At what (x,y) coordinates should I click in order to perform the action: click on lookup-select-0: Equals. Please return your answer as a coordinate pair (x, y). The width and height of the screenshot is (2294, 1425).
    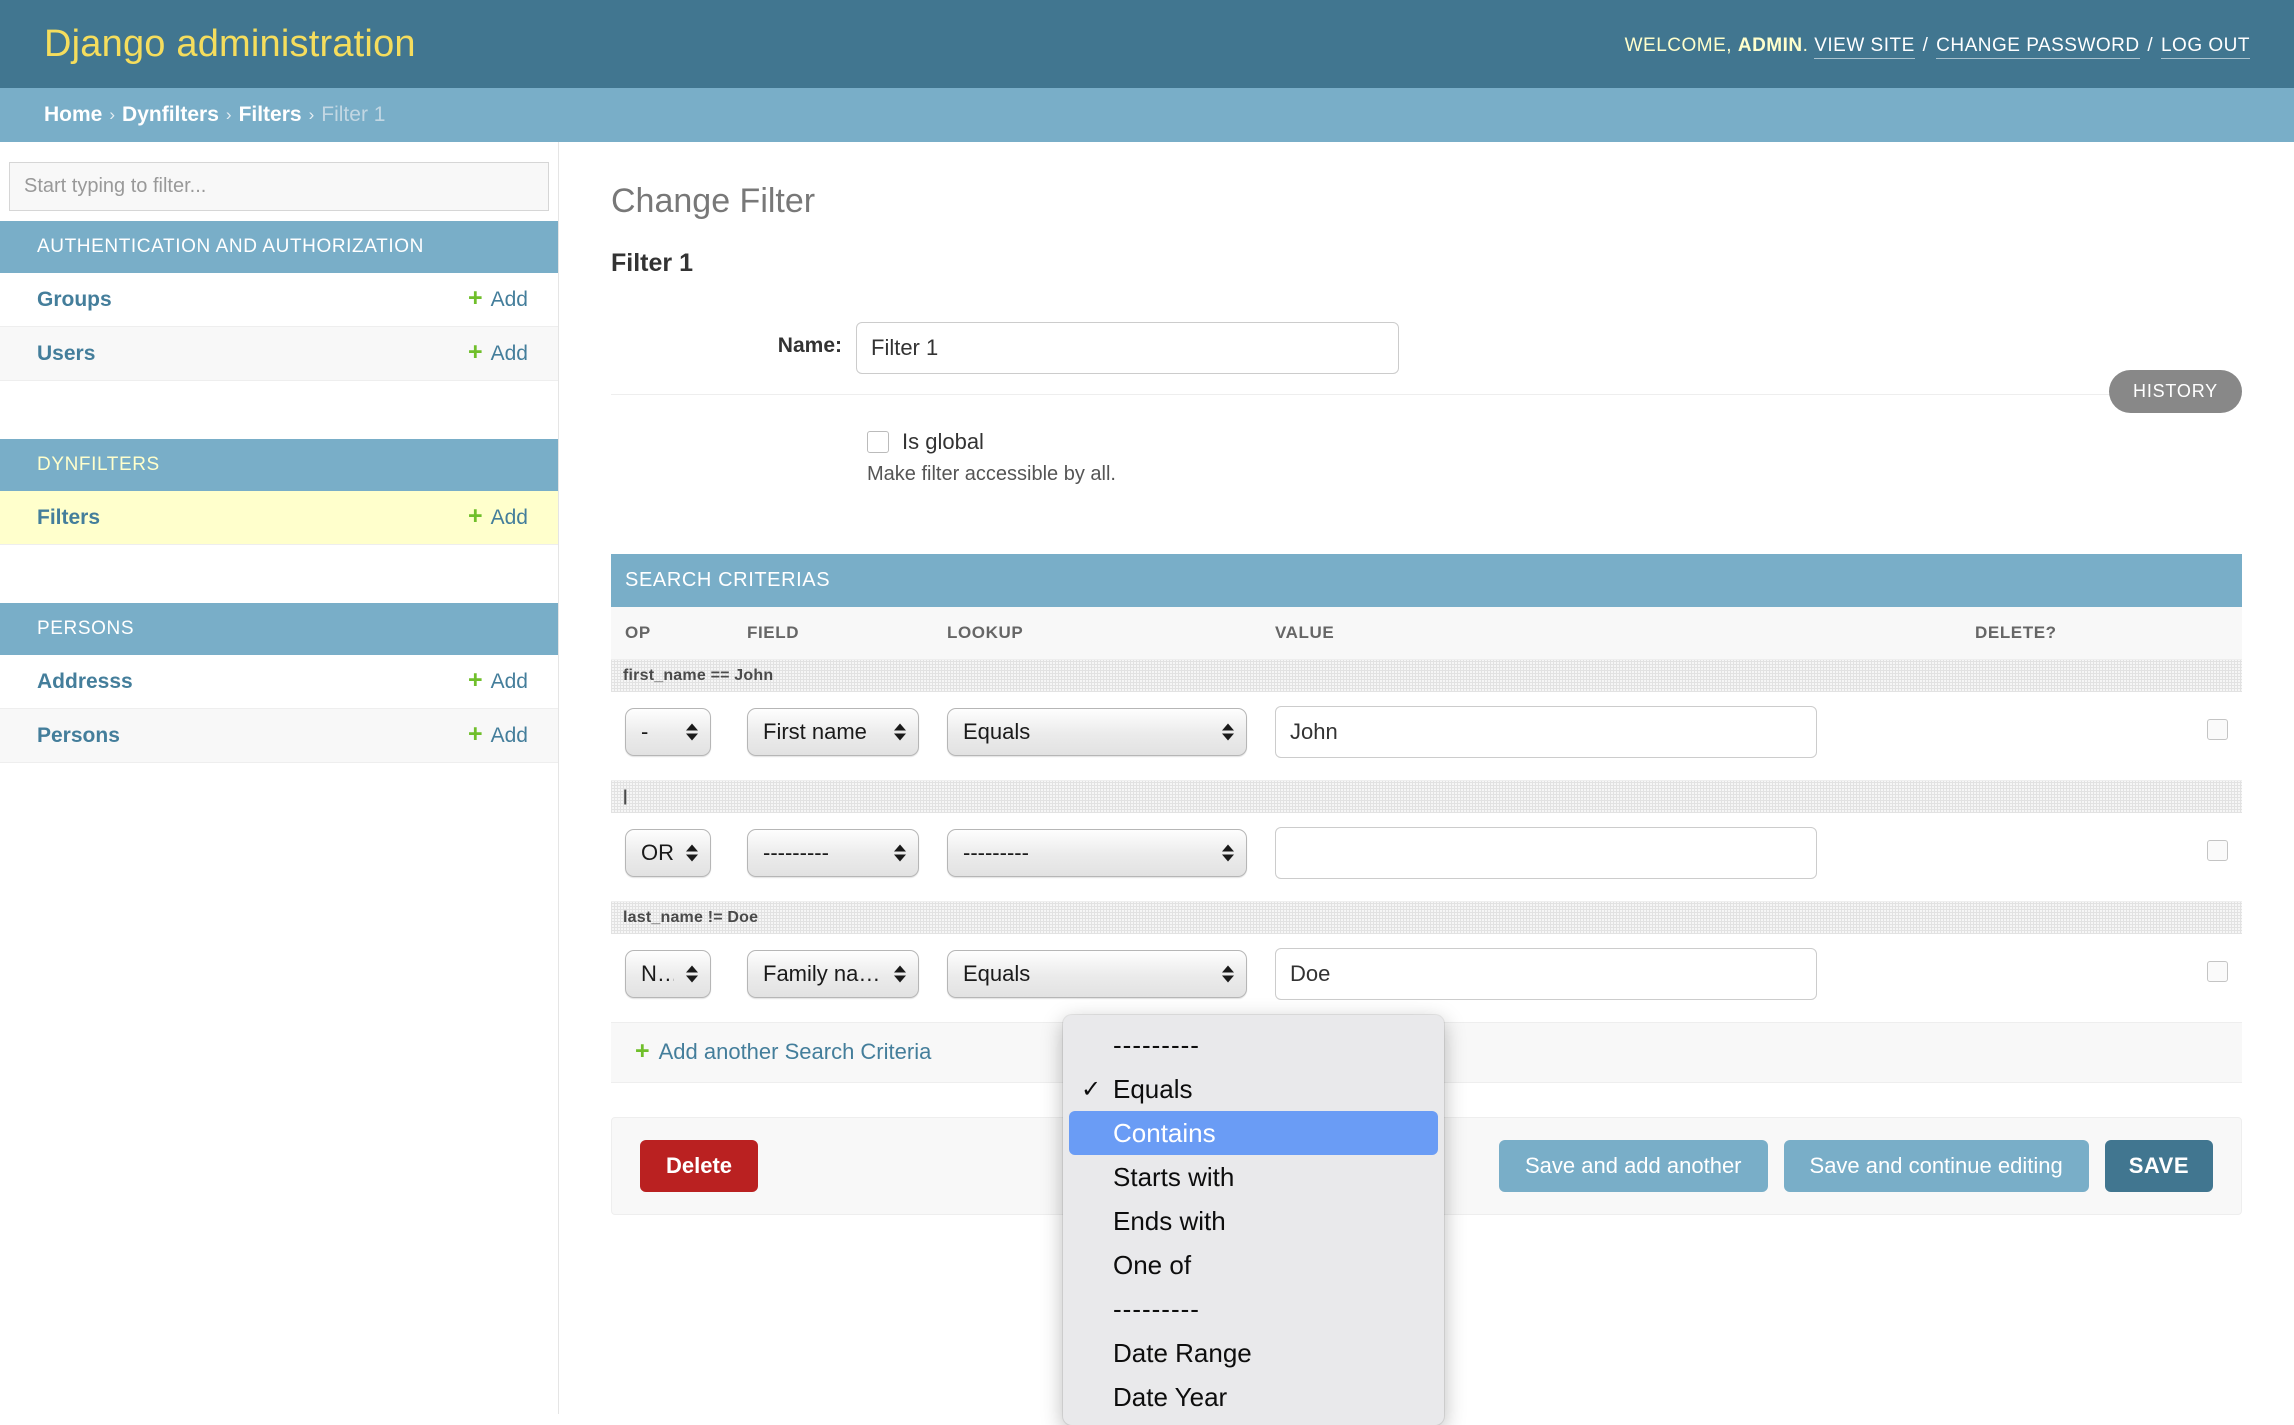
    Looking at the image, I should click on (1097, 732).